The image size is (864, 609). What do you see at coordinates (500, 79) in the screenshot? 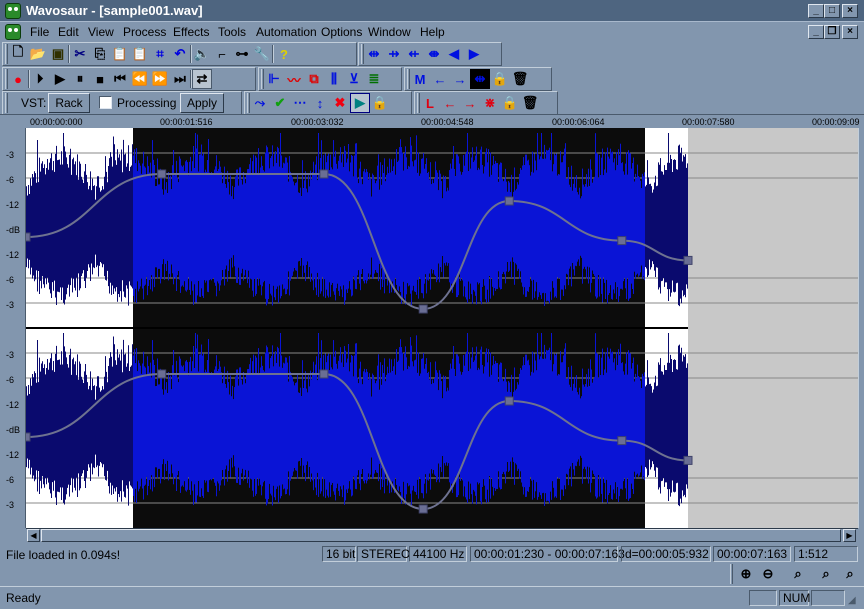
I see `marker-lock-icon: 🔒` at bounding box center [500, 79].